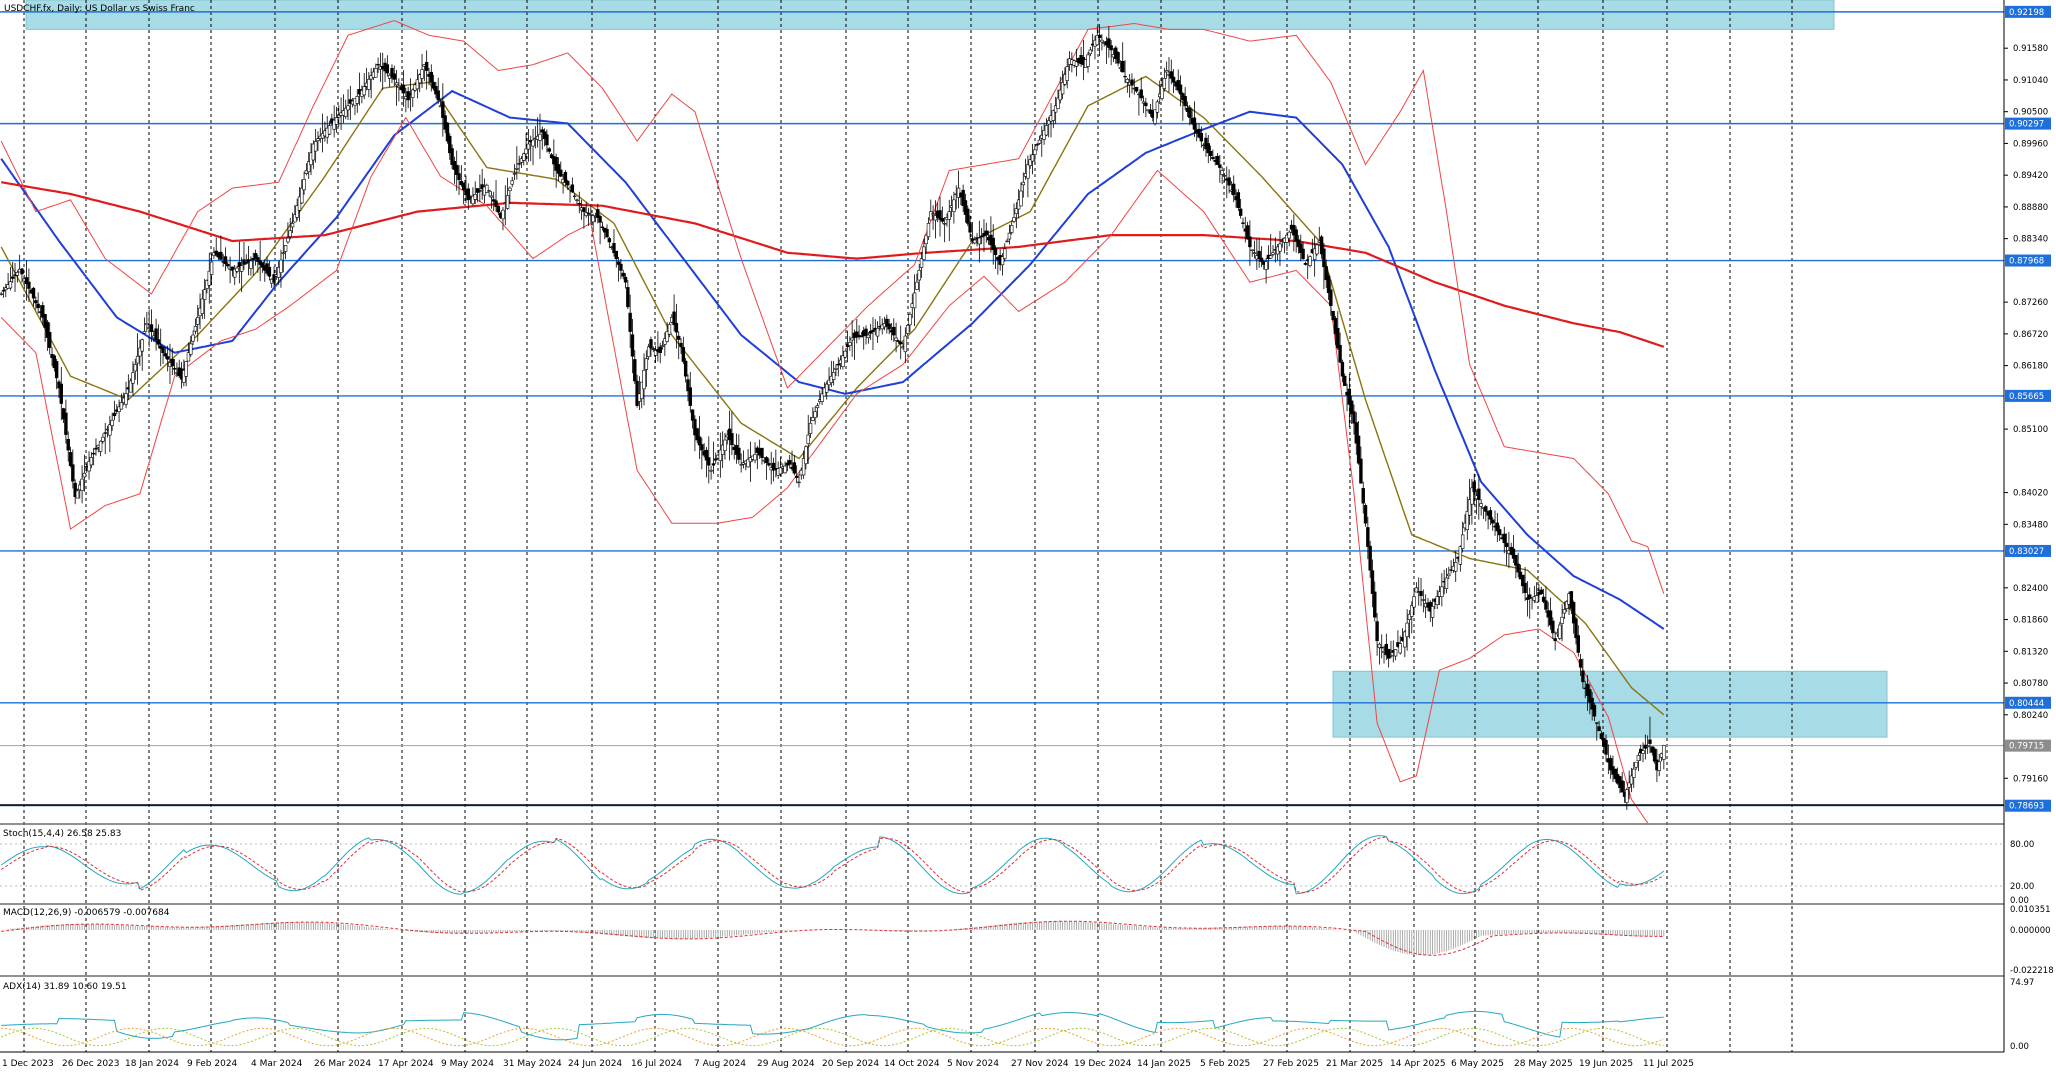  Describe the element at coordinates (2022, 983) in the screenshot. I see `adx-tick: 74.97` at that location.